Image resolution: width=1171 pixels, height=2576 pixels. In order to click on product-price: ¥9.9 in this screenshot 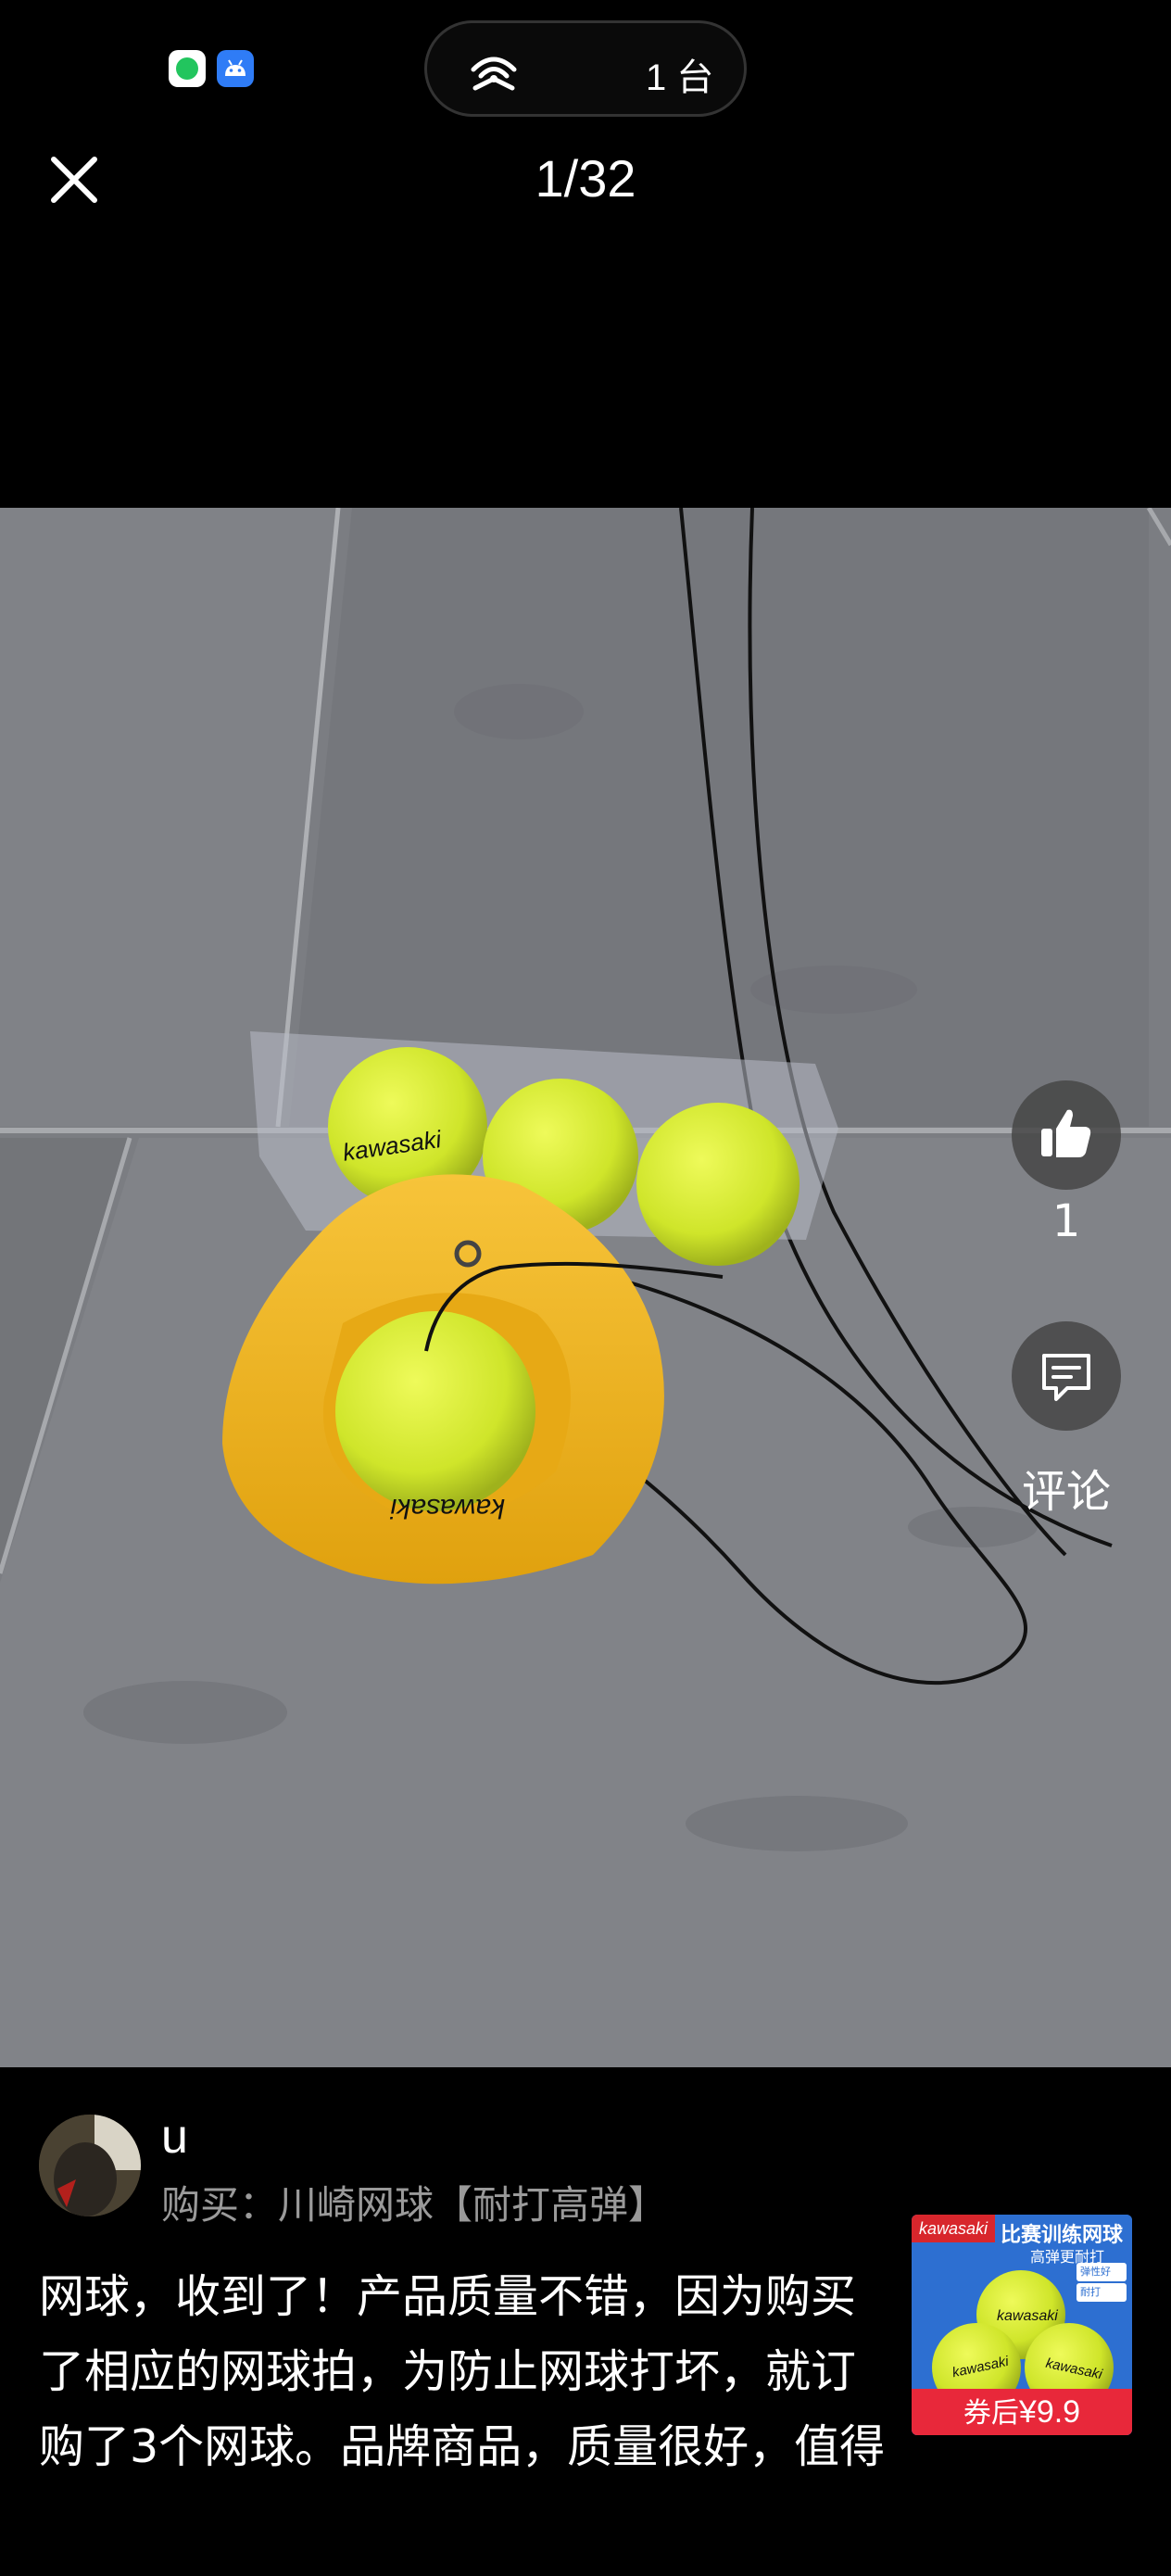, I will do `click(1050, 2412)`.